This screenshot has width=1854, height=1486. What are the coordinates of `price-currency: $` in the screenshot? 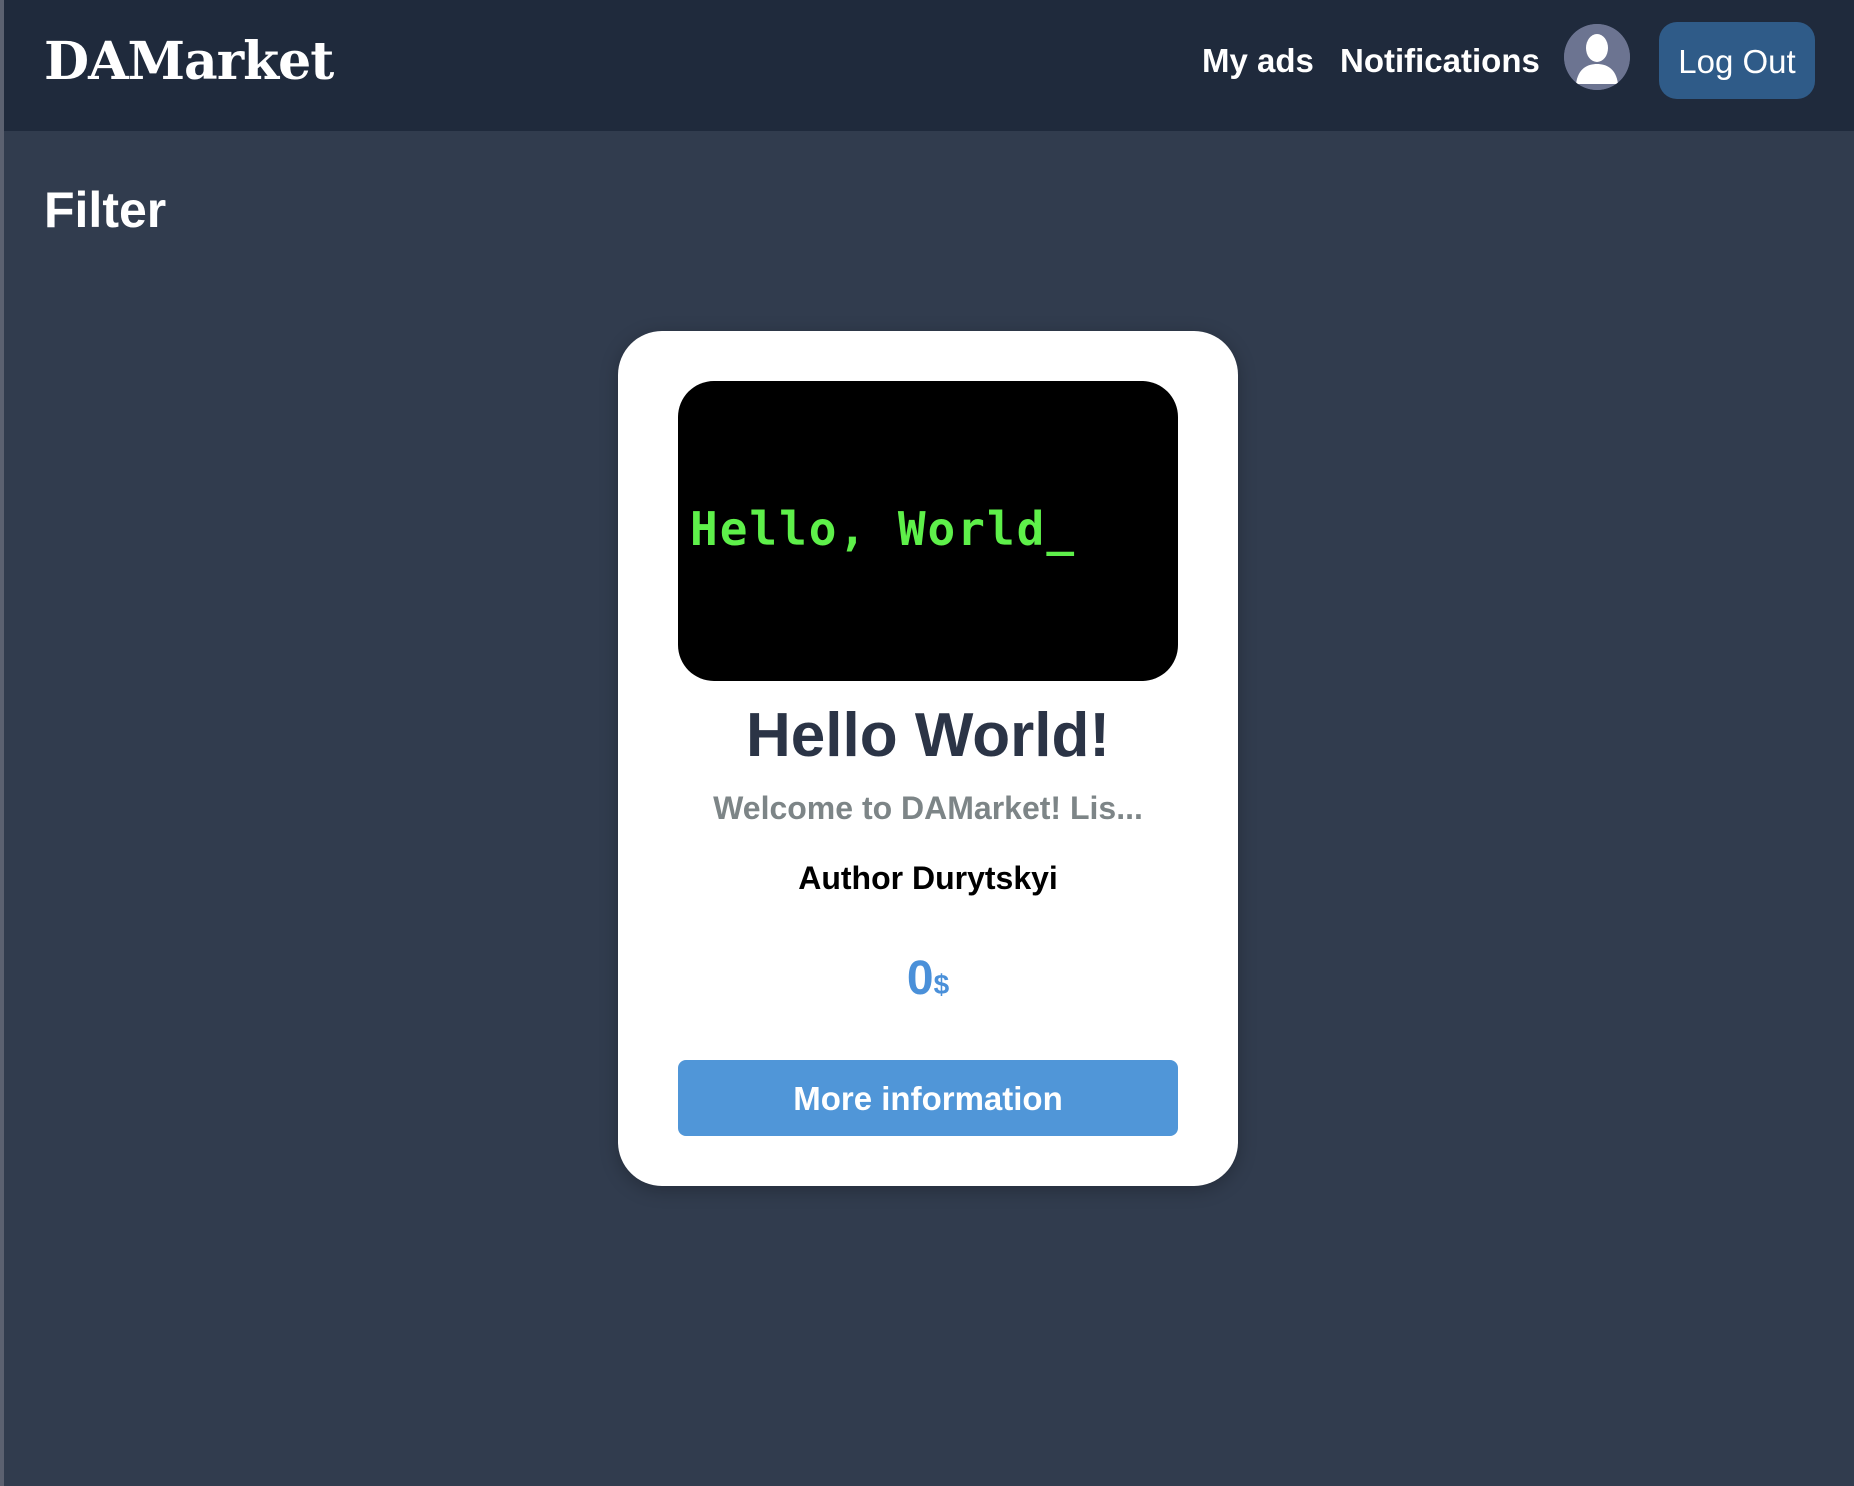 It's located at (941, 984).